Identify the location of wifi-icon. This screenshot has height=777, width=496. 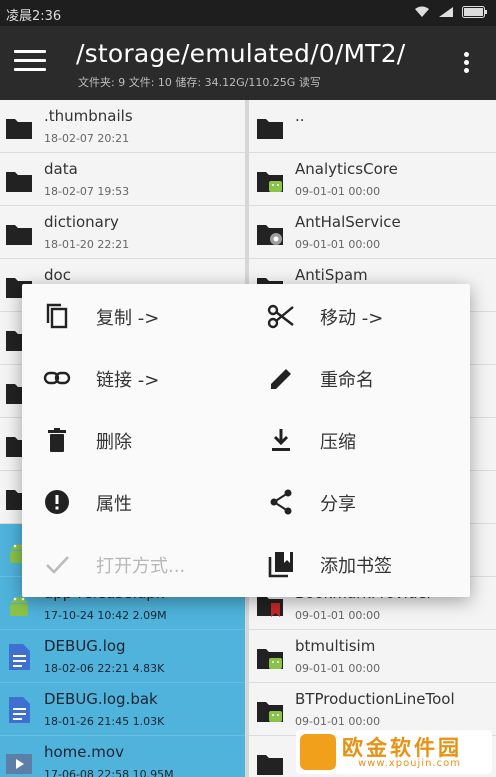
(422, 11).